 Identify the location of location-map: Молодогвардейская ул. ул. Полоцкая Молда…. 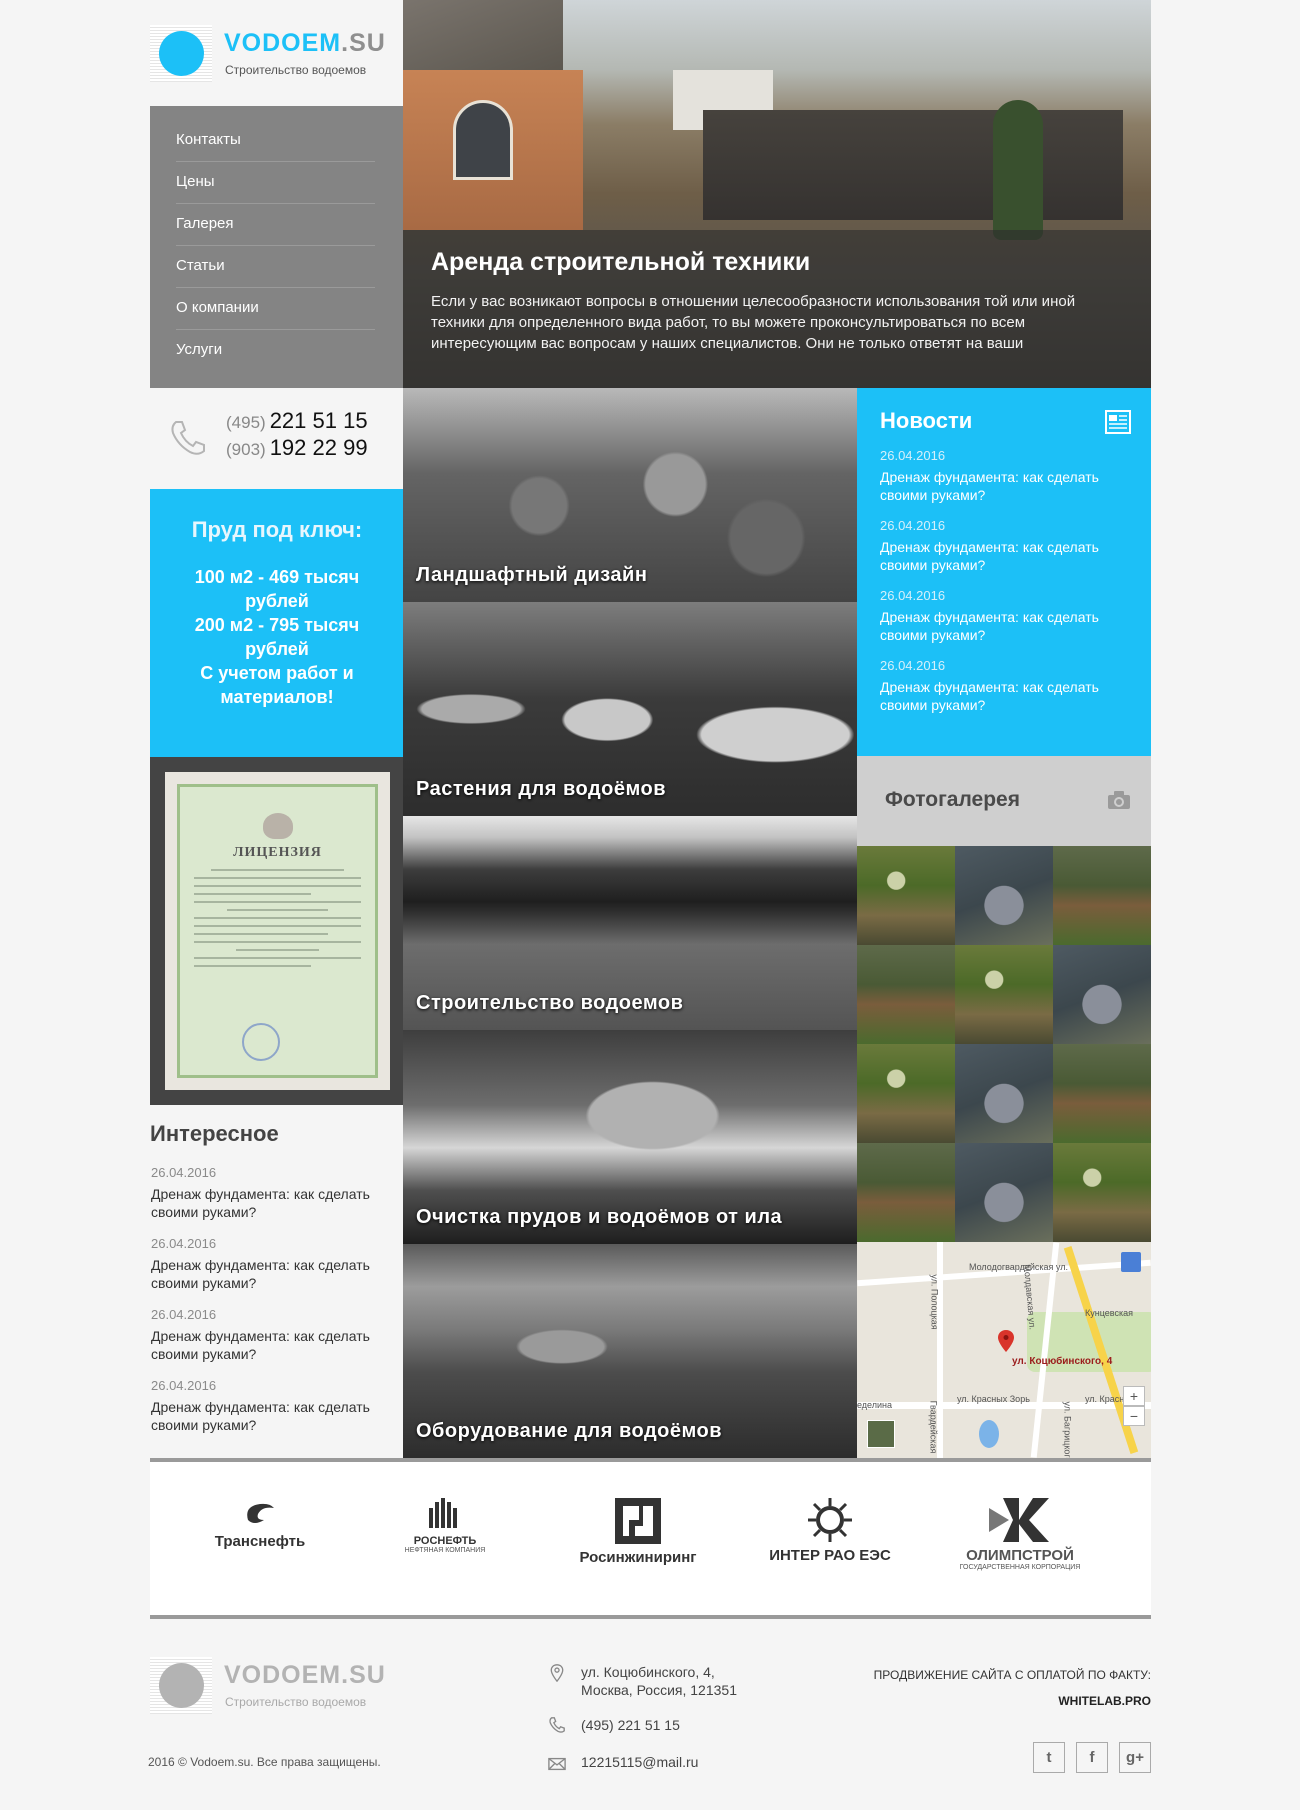
(1004, 1350).